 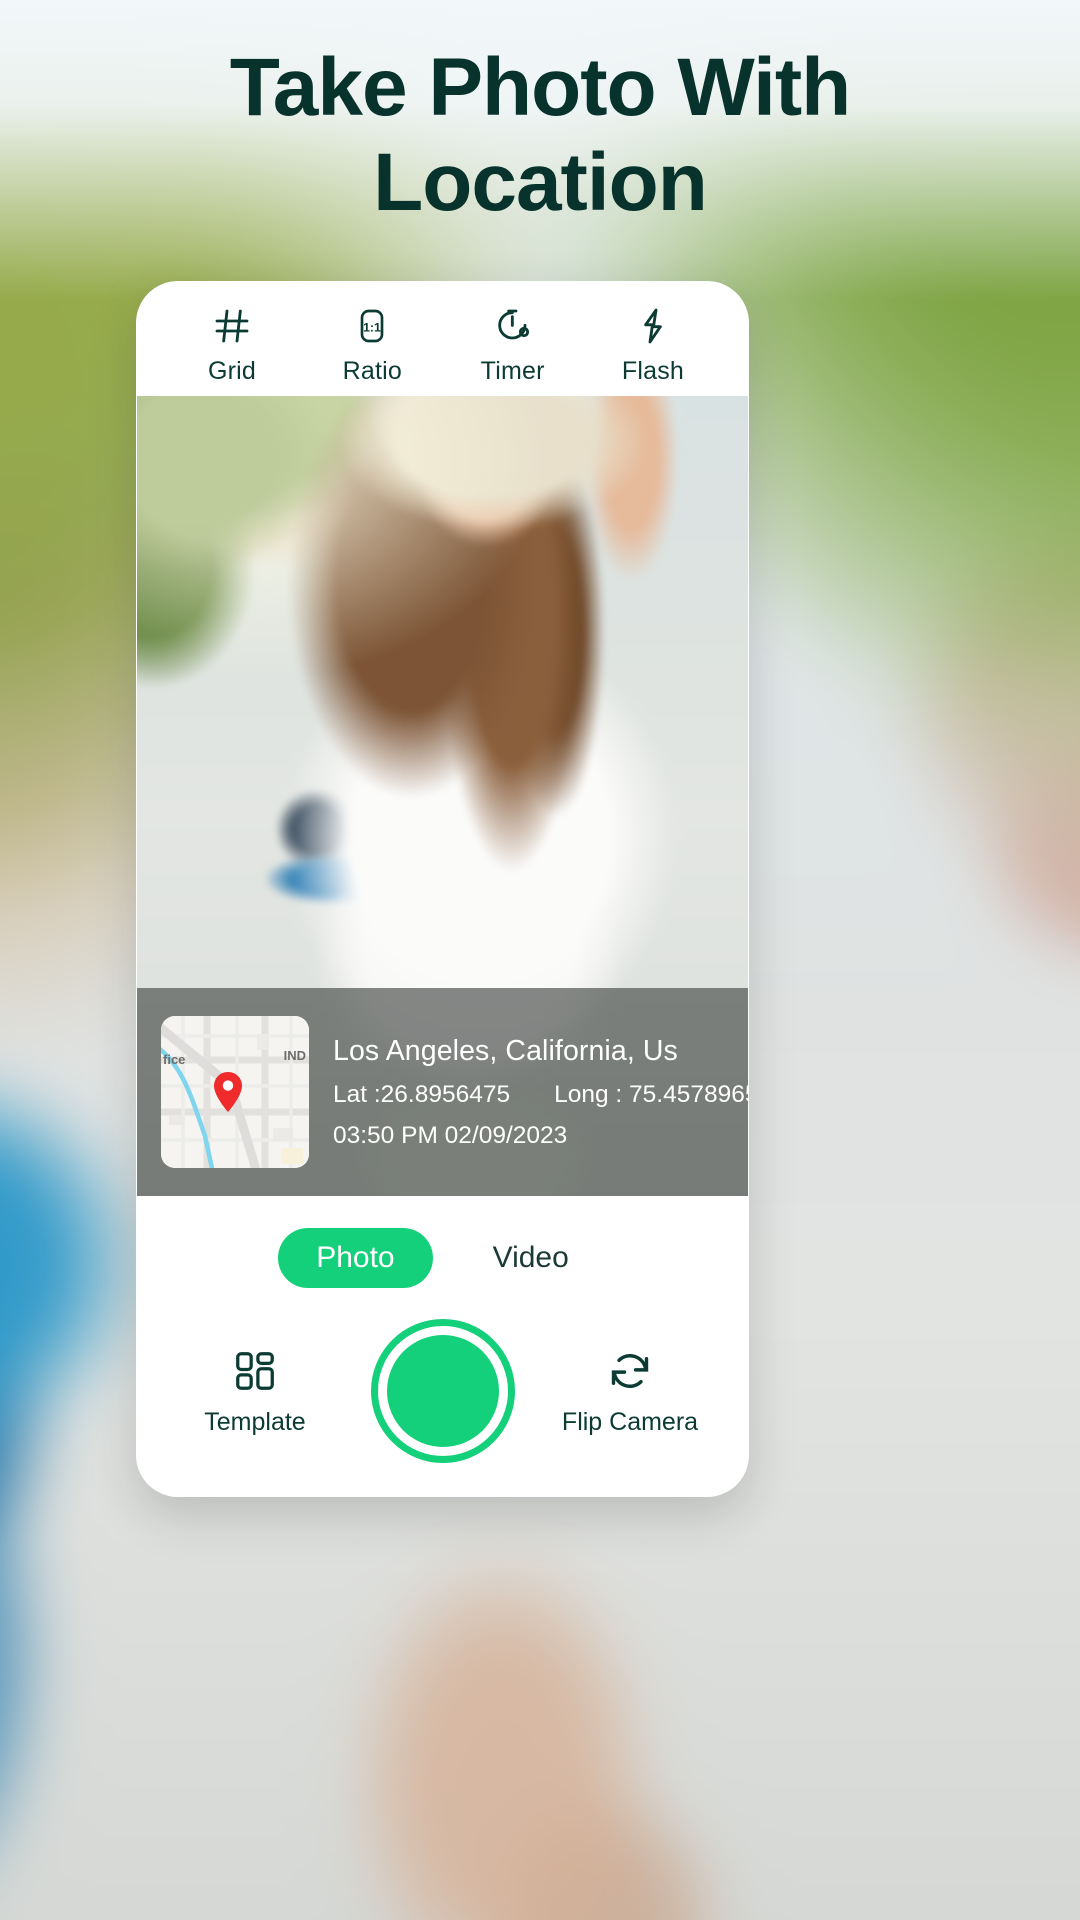 I want to click on minimap-label-left: fice, so click(x=174, y=1060).